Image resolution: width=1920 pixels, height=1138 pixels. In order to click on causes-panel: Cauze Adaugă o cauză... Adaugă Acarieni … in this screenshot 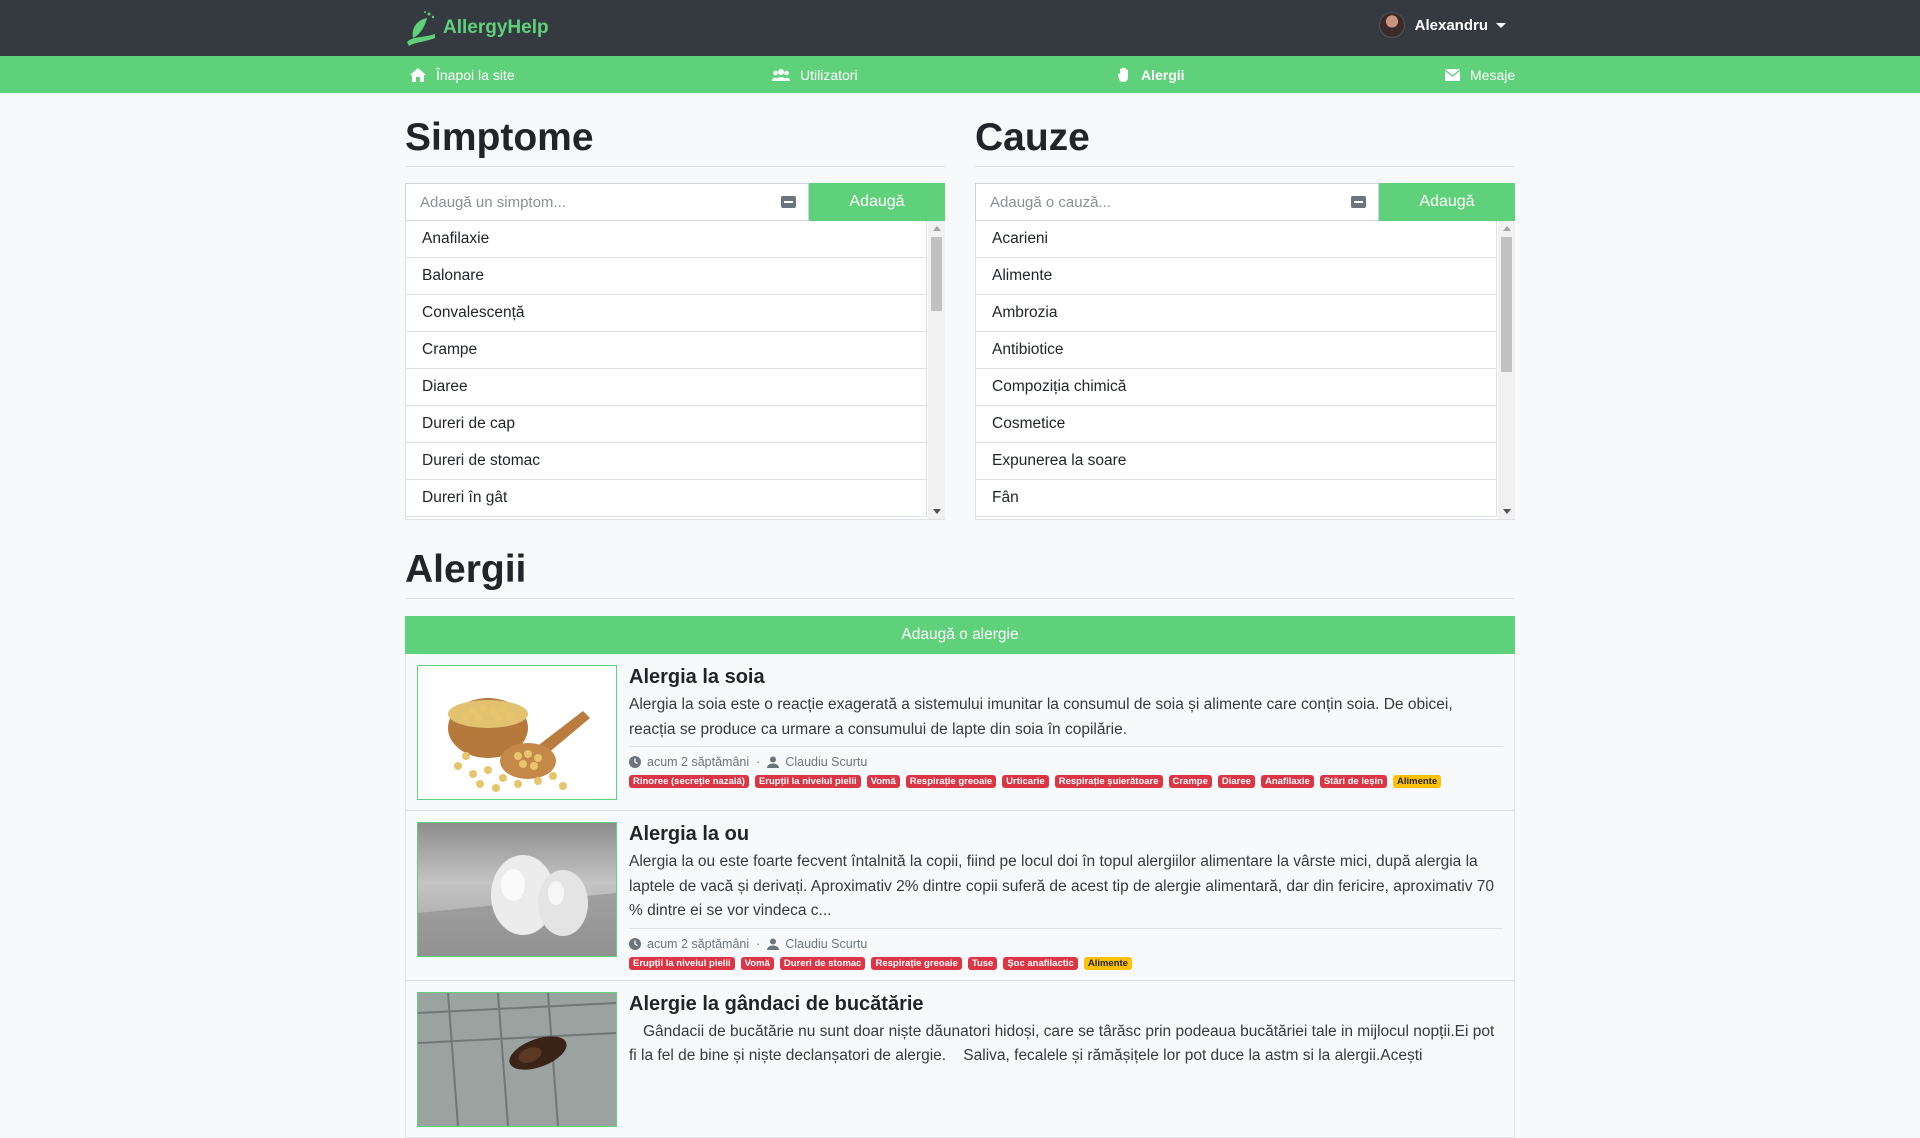, I will do `click(1245, 318)`.